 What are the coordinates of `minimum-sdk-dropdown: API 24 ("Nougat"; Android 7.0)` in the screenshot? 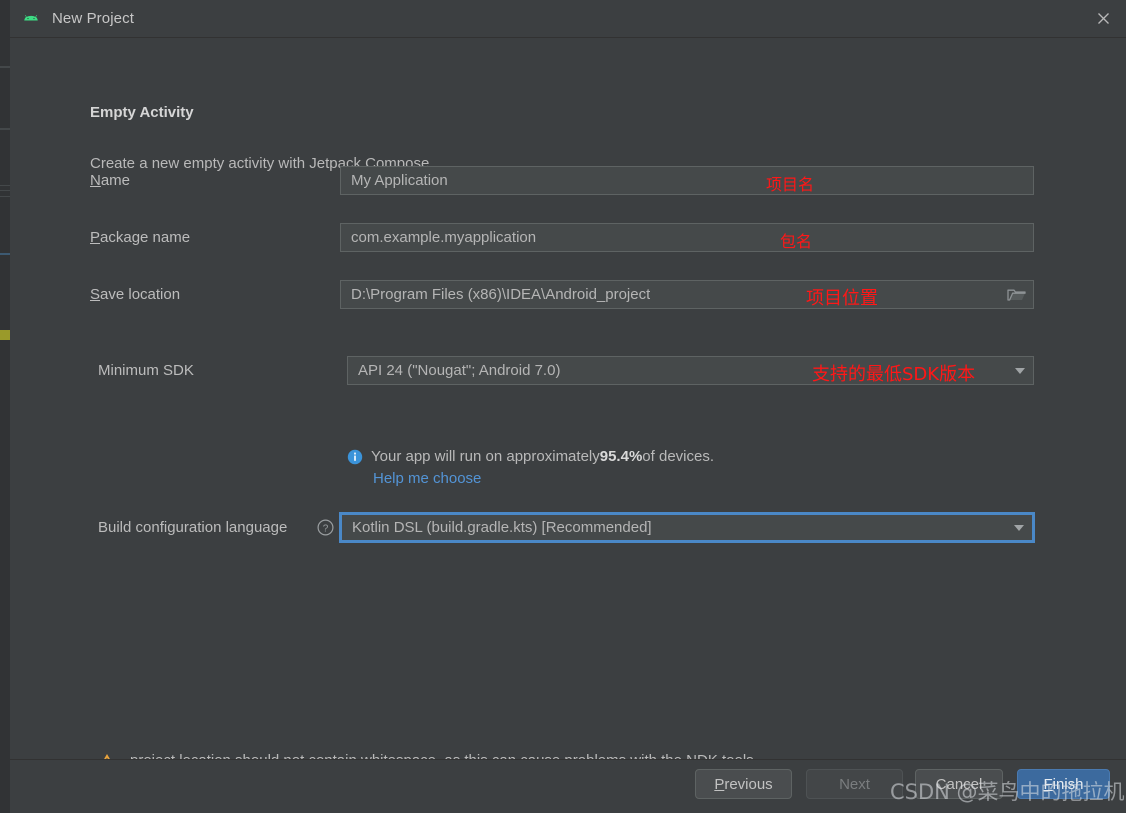 It's located at (690, 370).